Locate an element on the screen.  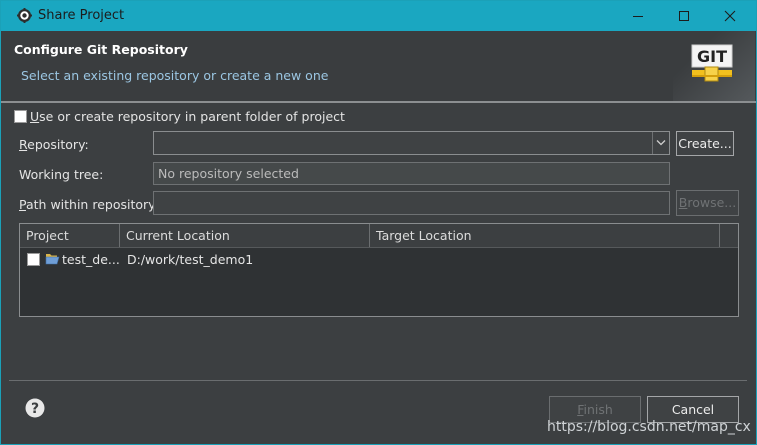
chevron-down-icon is located at coordinates (661, 143).